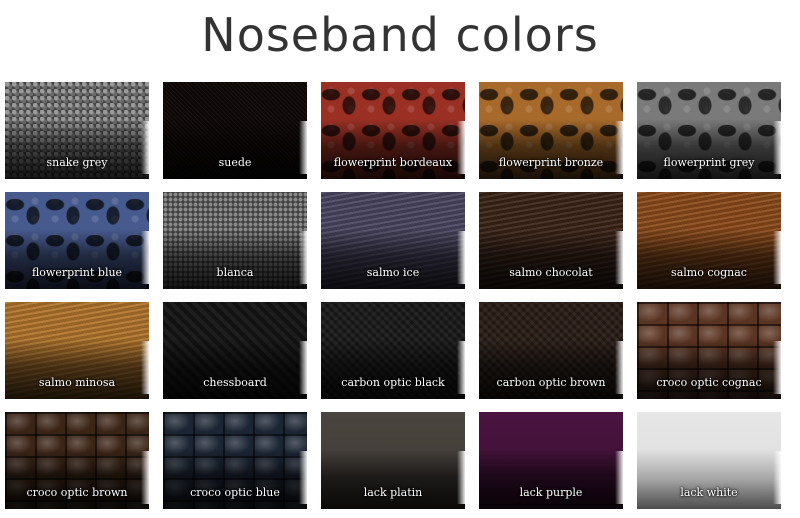  What do you see at coordinates (551, 460) in the screenshot?
I see `swatch-lack-purple: lack purple` at bounding box center [551, 460].